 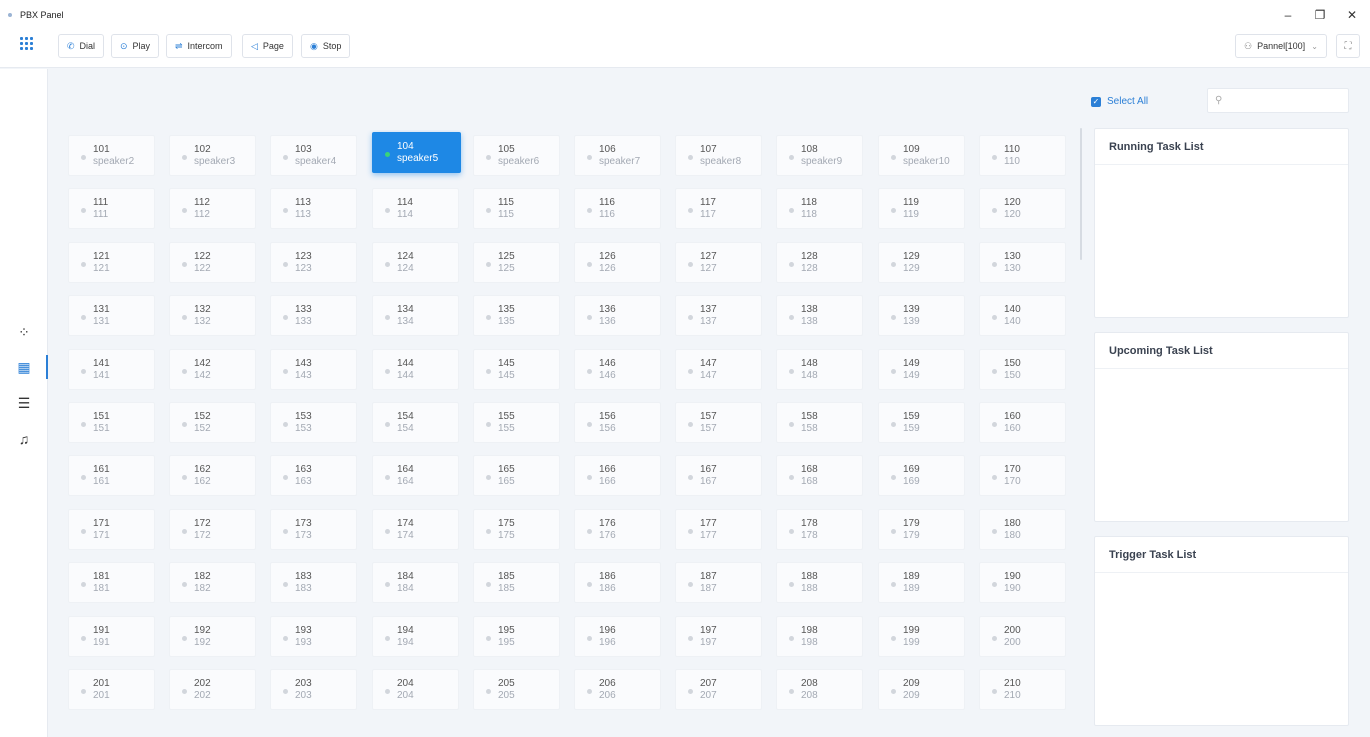 I want to click on device-tile: 206 206, so click(x=617, y=689).